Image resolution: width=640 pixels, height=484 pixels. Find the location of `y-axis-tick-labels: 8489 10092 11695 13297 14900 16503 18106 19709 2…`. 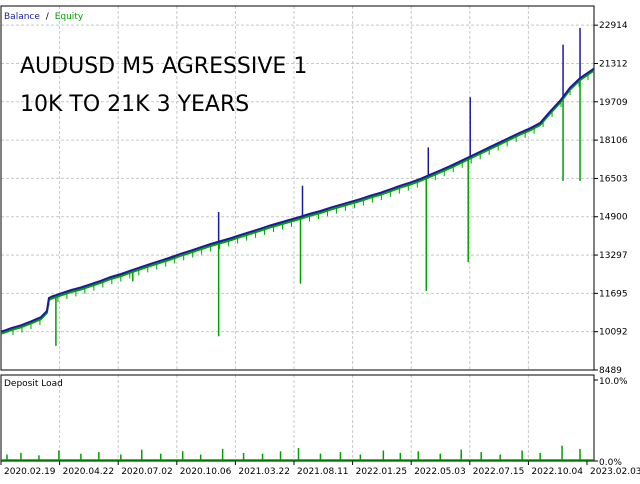

y-axis-tick-labels: 8489 10092 11695 13297 14900 16503 18106 19709 2… is located at coordinates (613, 244).